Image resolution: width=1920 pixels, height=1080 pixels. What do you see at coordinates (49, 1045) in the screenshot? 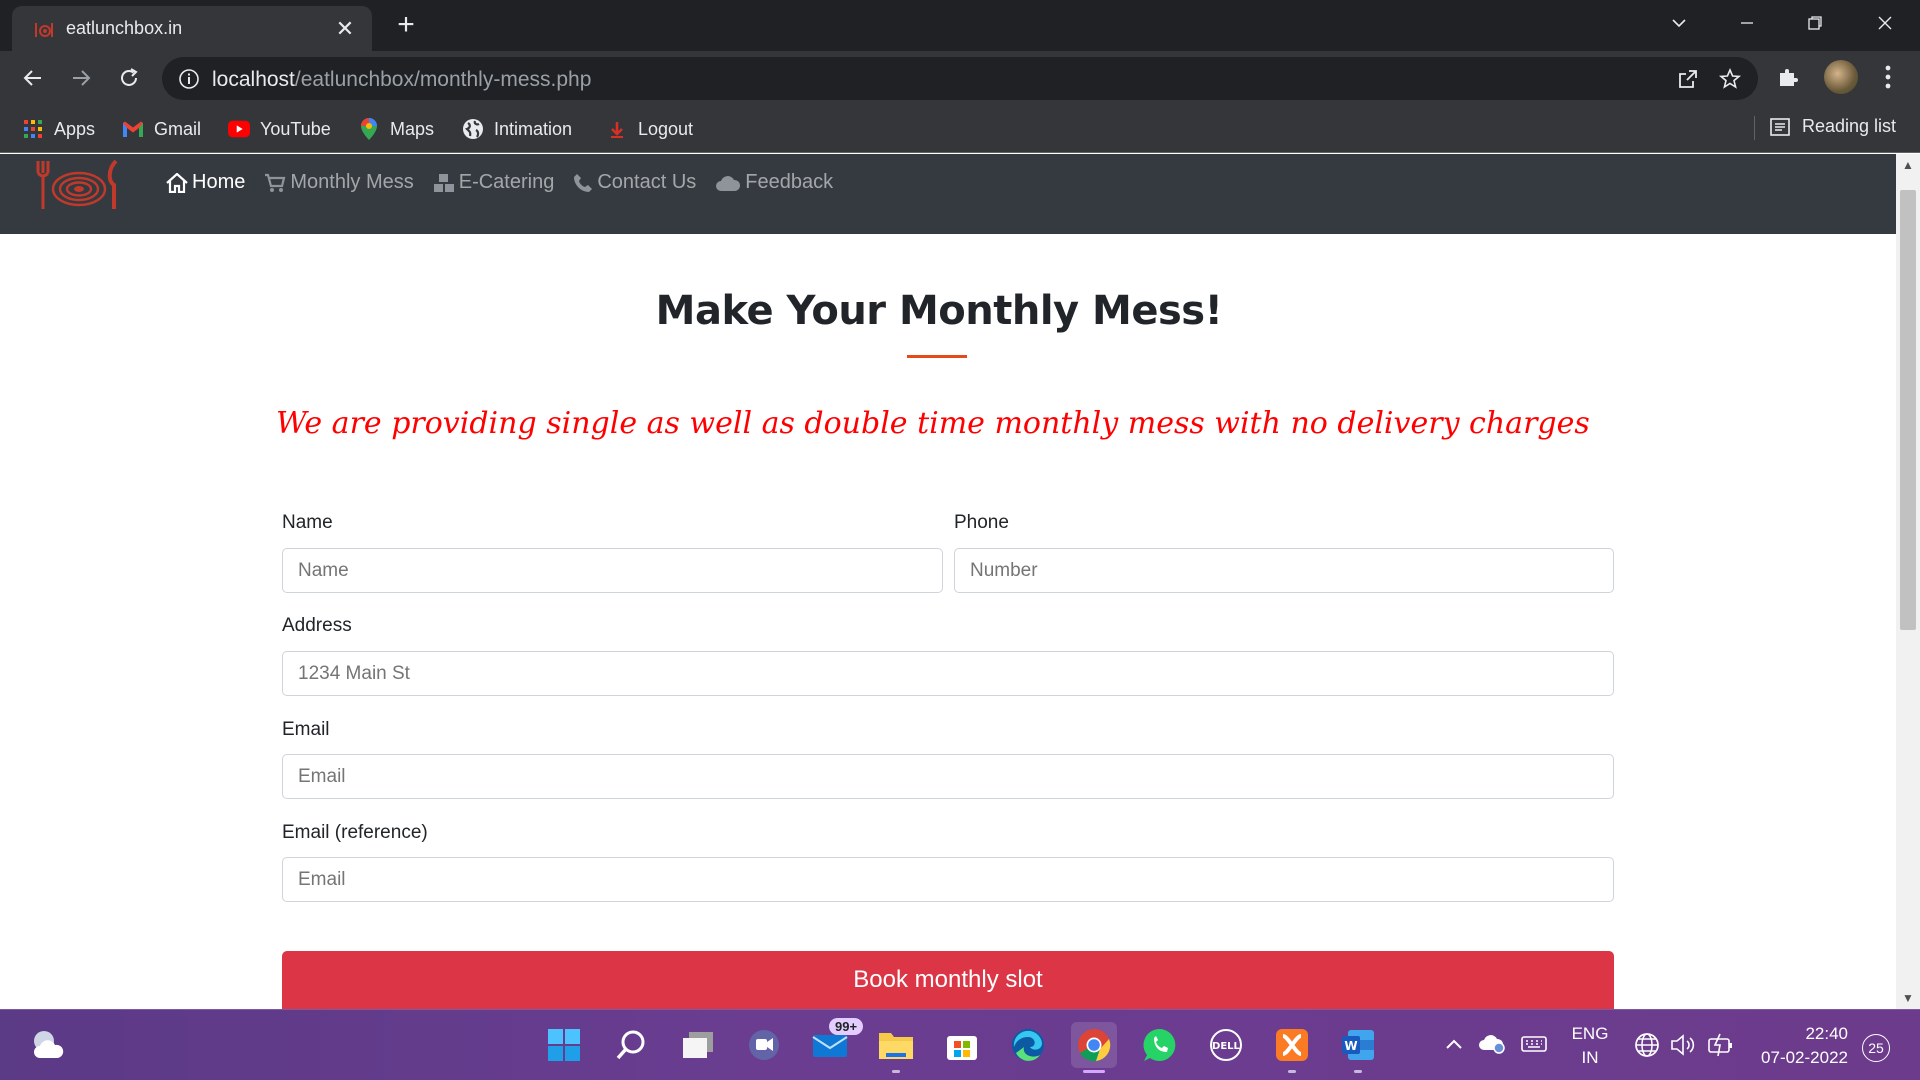
I see `weather-cloud-moon-icon` at bounding box center [49, 1045].